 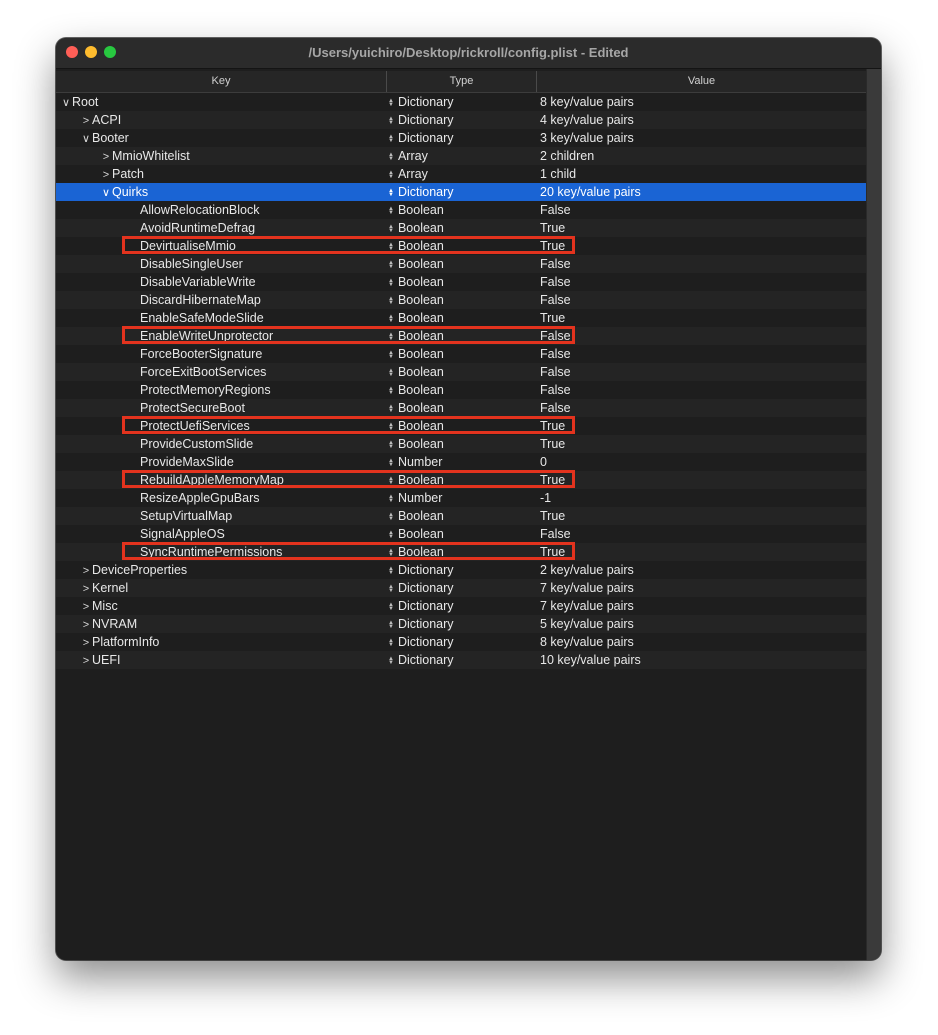 What do you see at coordinates (221, 282) in the screenshot?
I see `key-cell: DisableVariableWrite` at bounding box center [221, 282].